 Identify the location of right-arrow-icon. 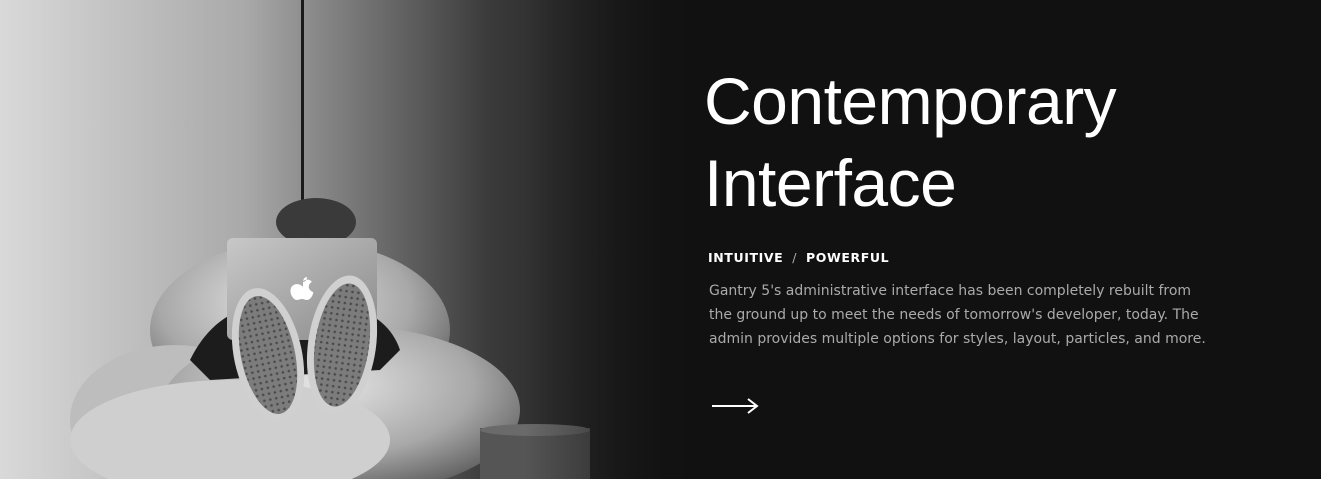
(736, 406).